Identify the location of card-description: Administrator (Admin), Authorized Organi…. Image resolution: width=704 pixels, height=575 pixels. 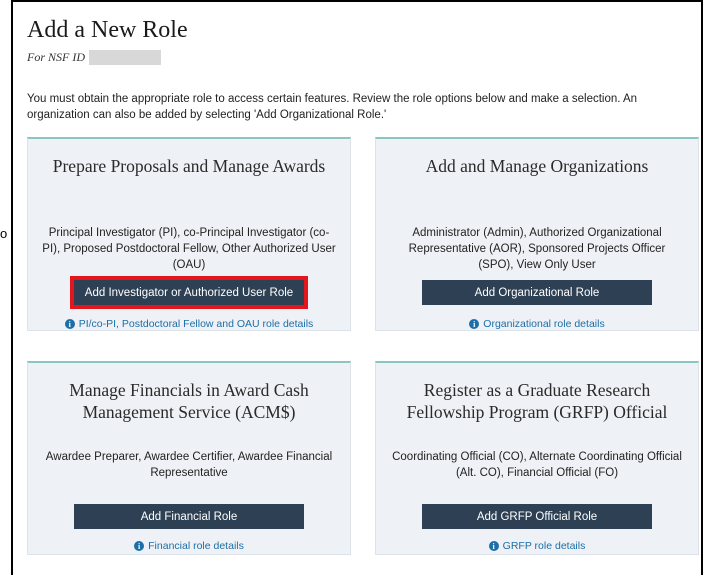
(537, 249).